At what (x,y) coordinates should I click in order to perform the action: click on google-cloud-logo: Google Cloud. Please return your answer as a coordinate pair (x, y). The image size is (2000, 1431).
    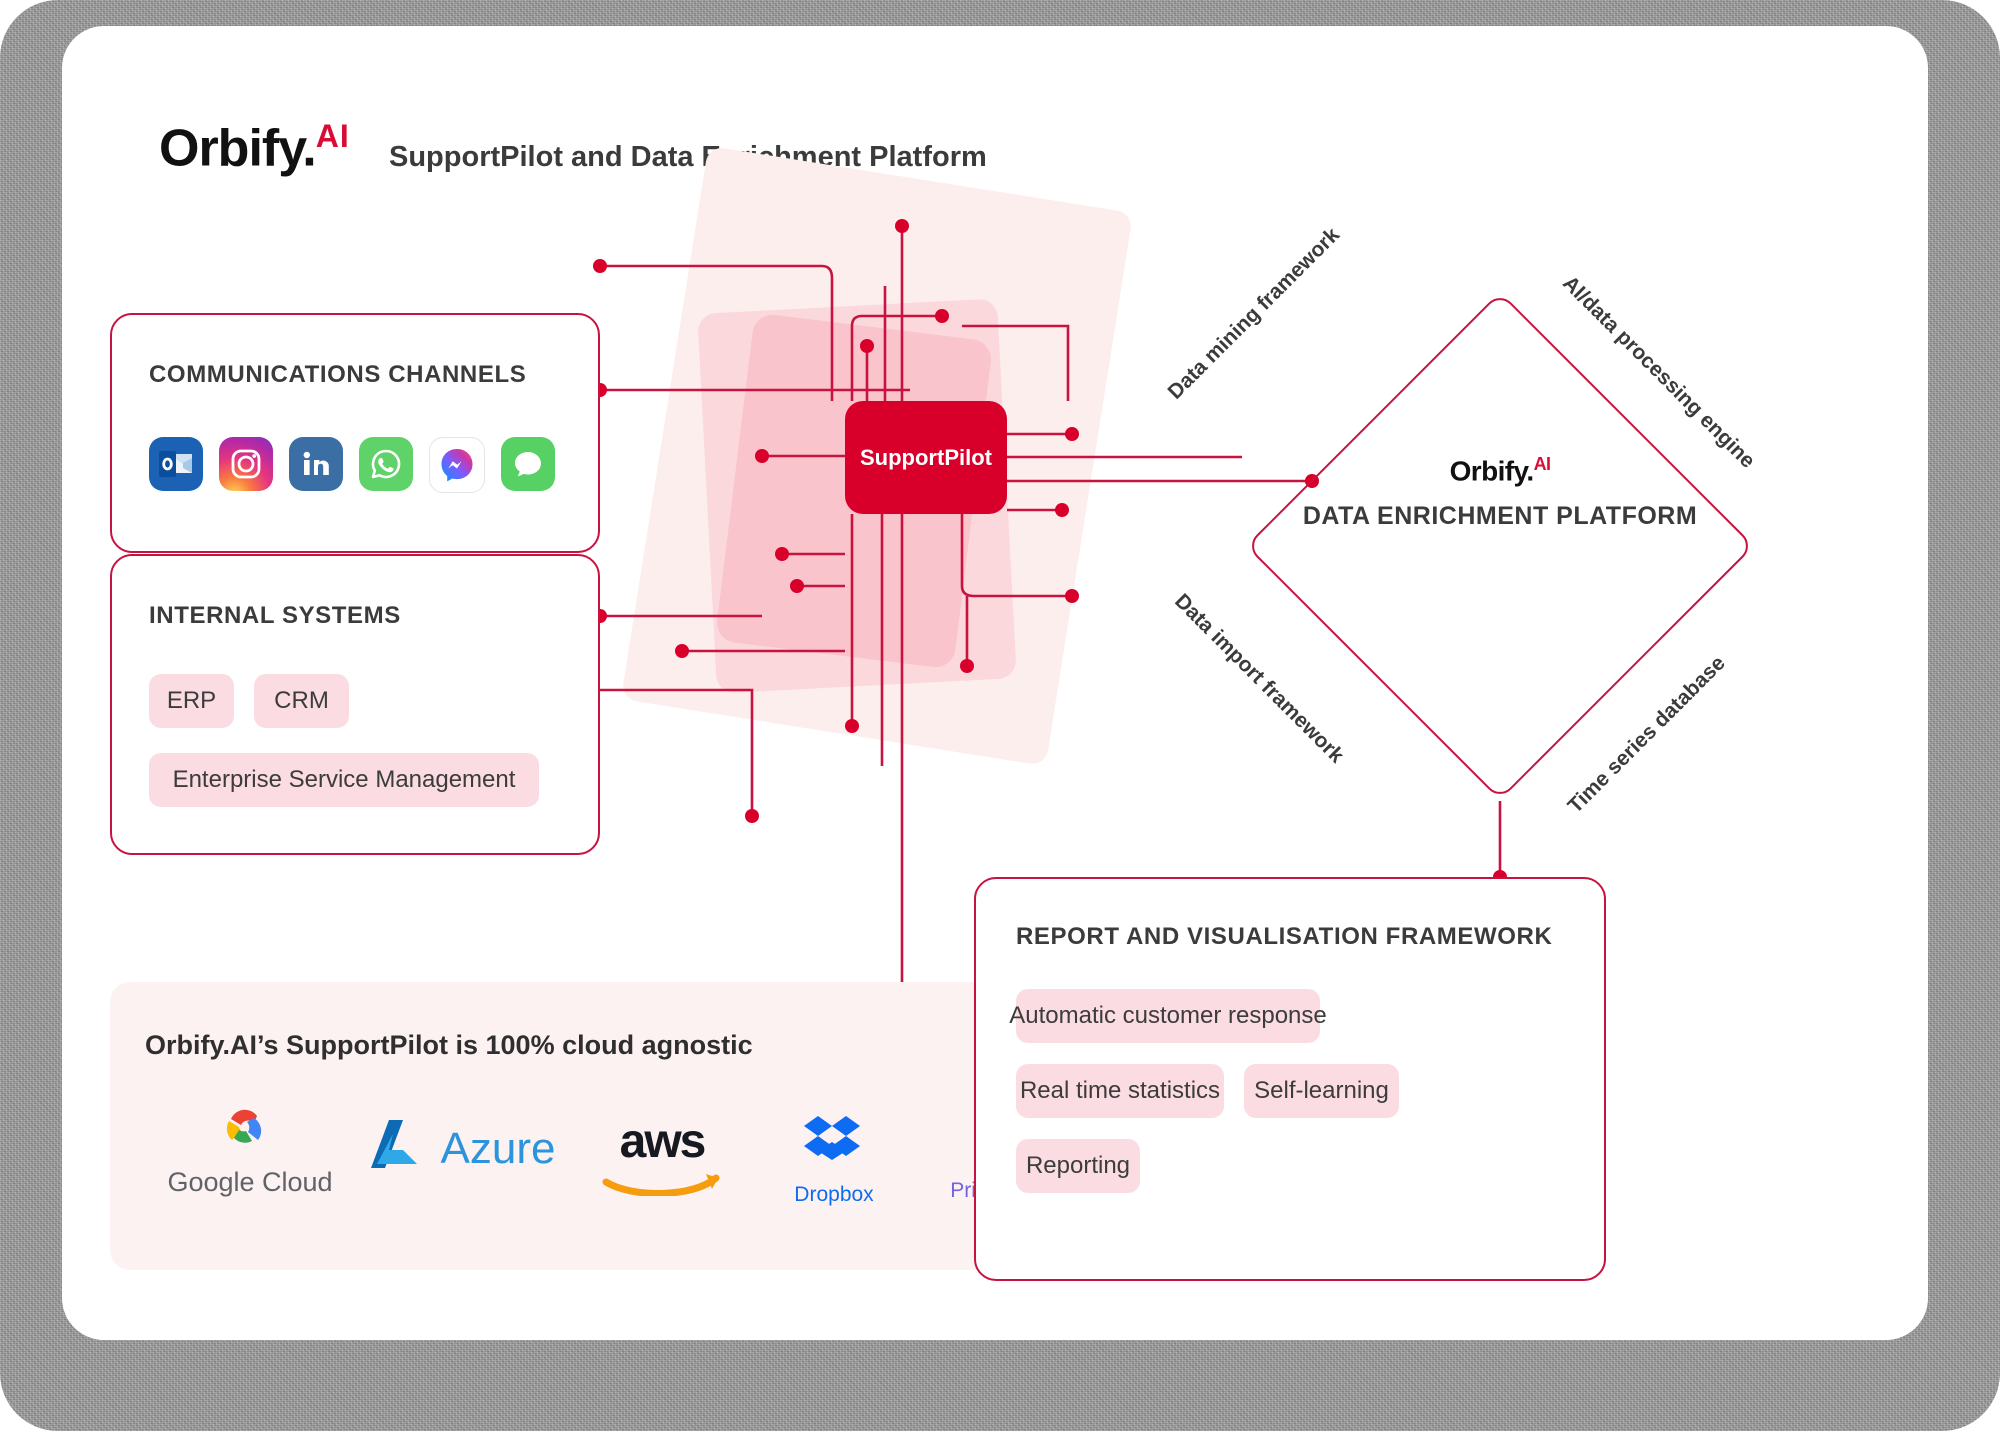
    Looking at the image, I should click on (250, 1150).